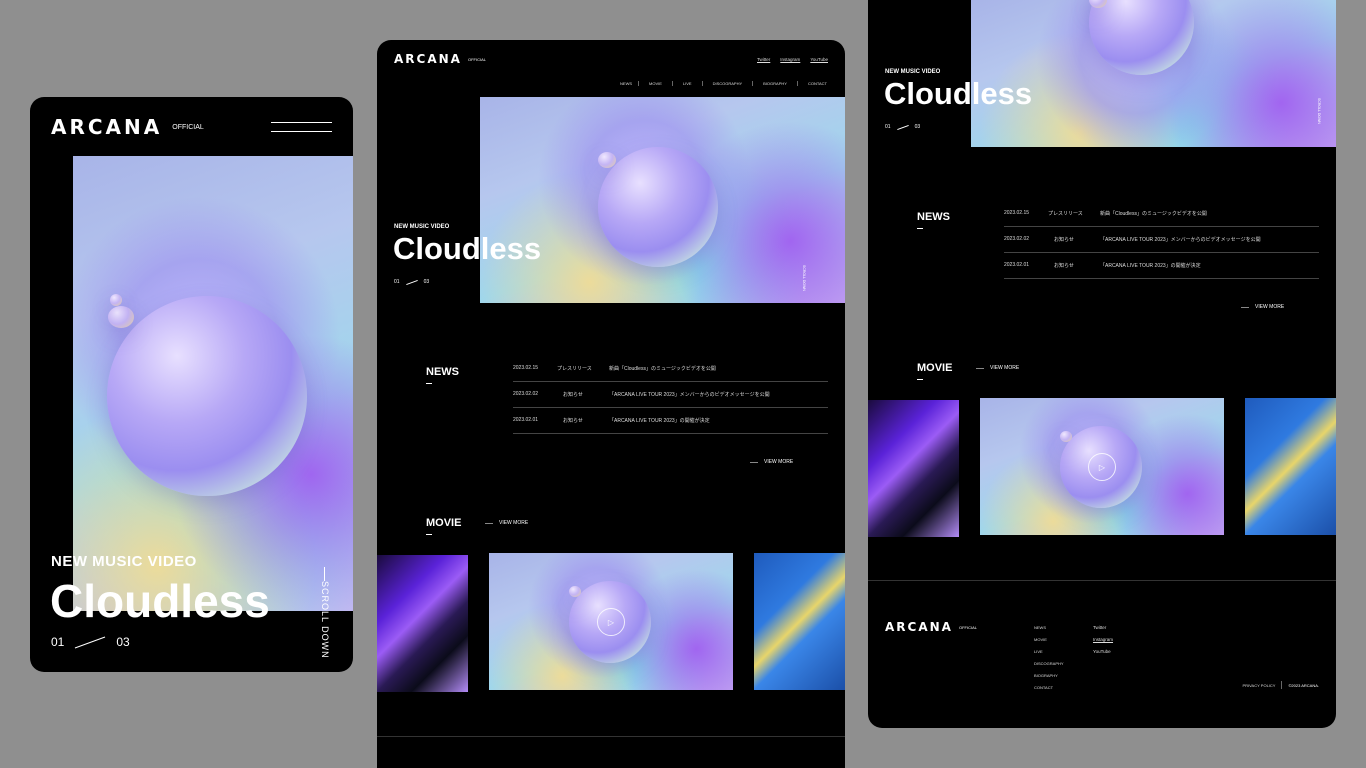 Image resolution: width=1366 pixels, height=768 pixels. What do you see at coordinates (775, 83) in the screenshot?
I see `nav-biography: BIOGRAPHY` at bounding box center [775, 83].